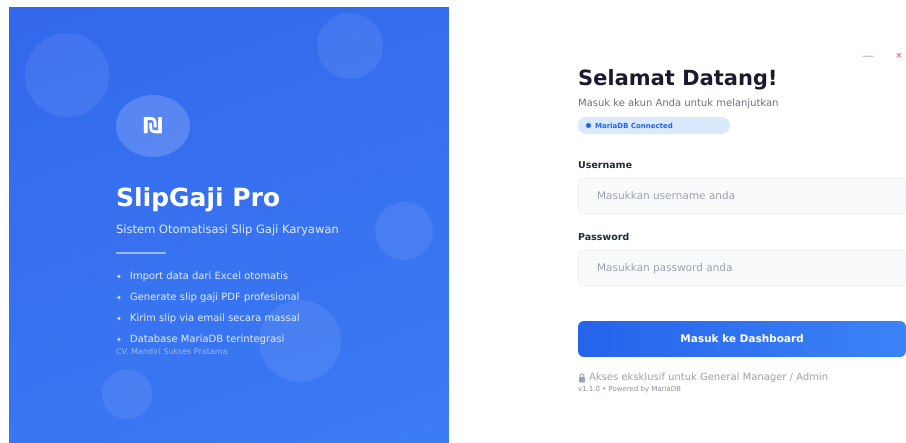 This screenshot has width=906, height=443. I want to click on access-note: Akses eksklusif untuk General Manager / Admin, so click(708, 377).